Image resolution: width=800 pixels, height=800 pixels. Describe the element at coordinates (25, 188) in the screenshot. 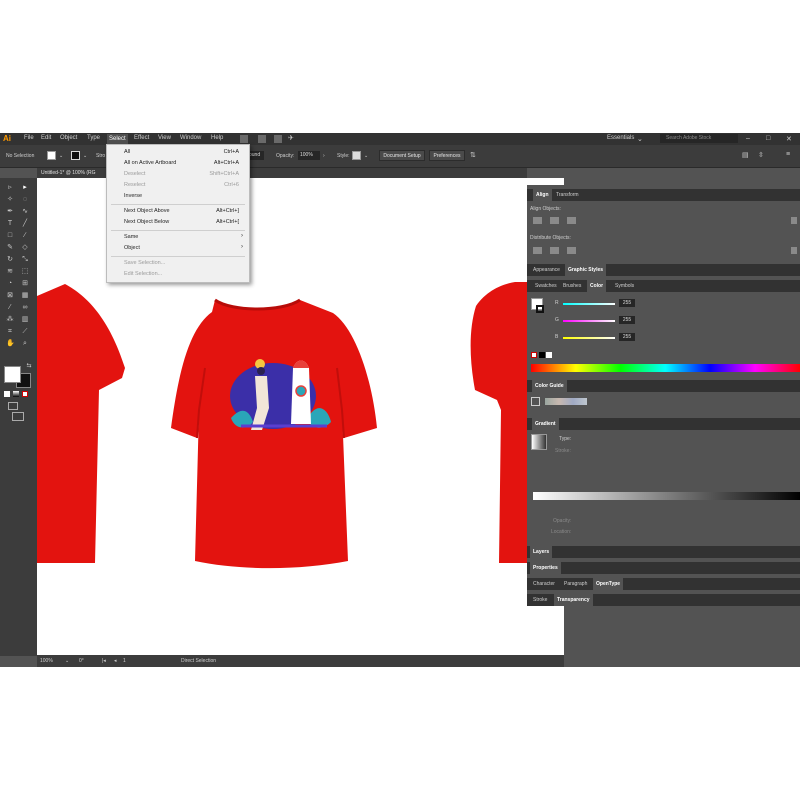

I see `direct-selection-tool-icon: ▸` at that location.